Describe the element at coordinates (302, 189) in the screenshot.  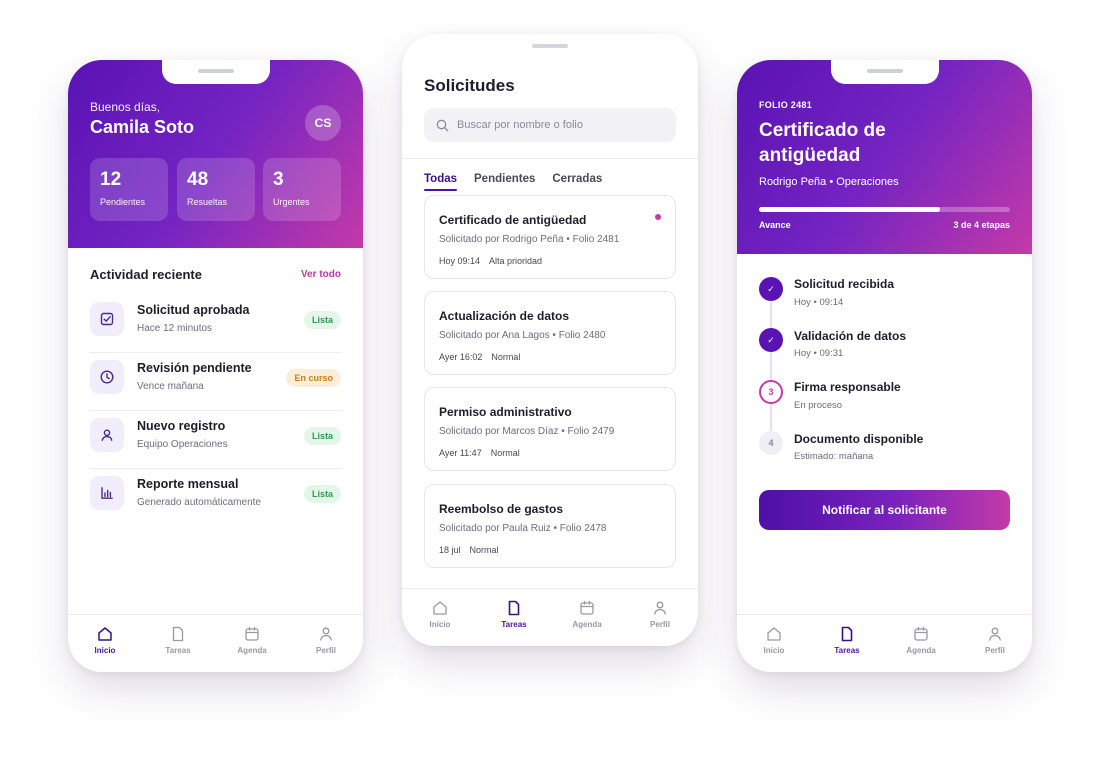
I see `stat-card-urgent: 3 Urgentes` at that location.